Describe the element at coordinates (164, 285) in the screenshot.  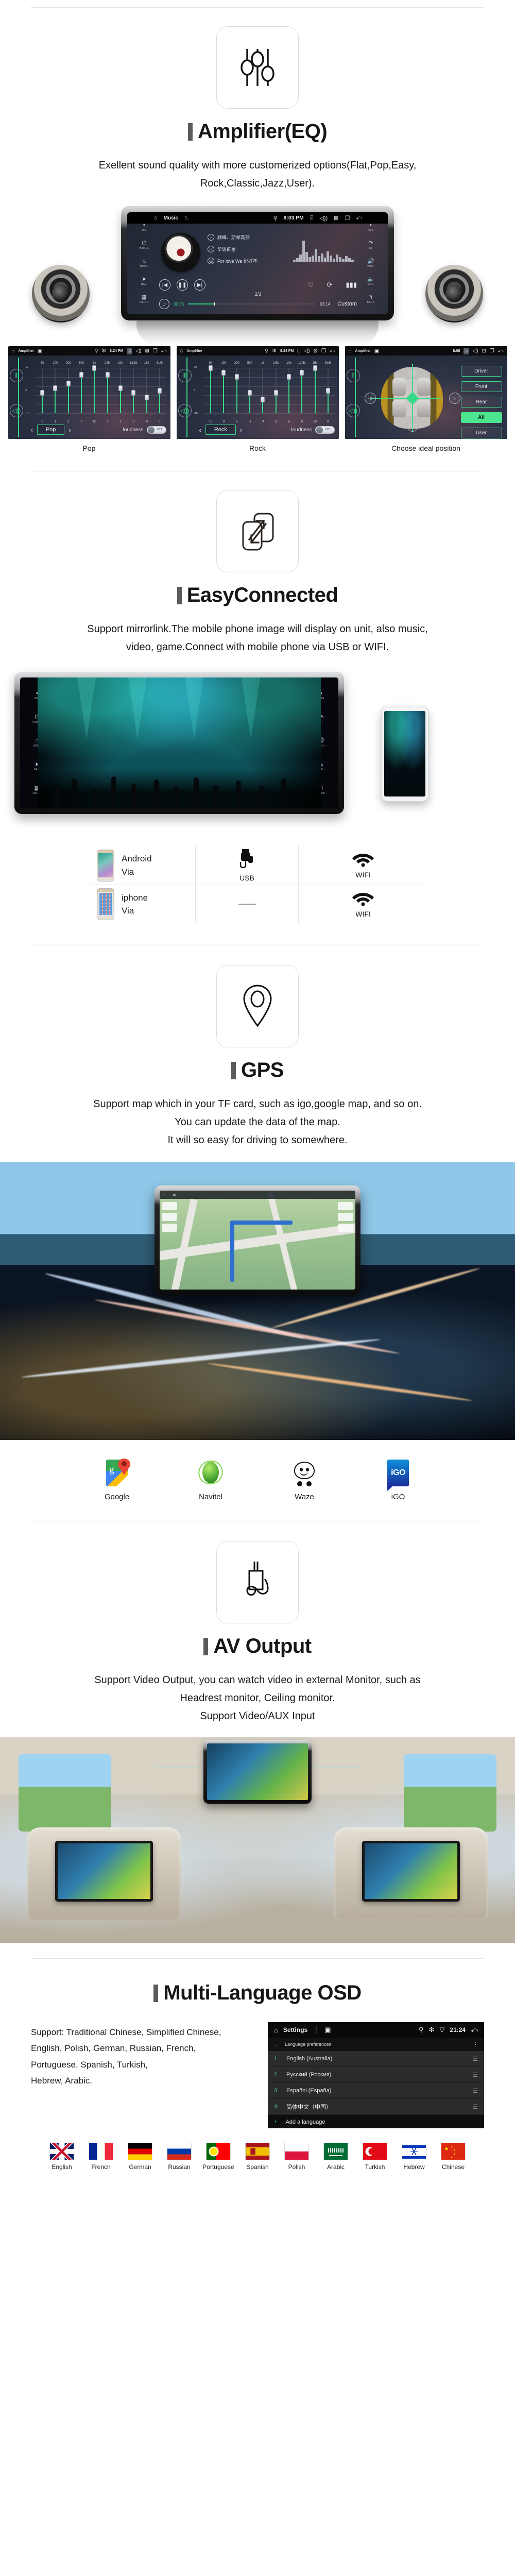
I see `previous-track-button: |◀` at that location.